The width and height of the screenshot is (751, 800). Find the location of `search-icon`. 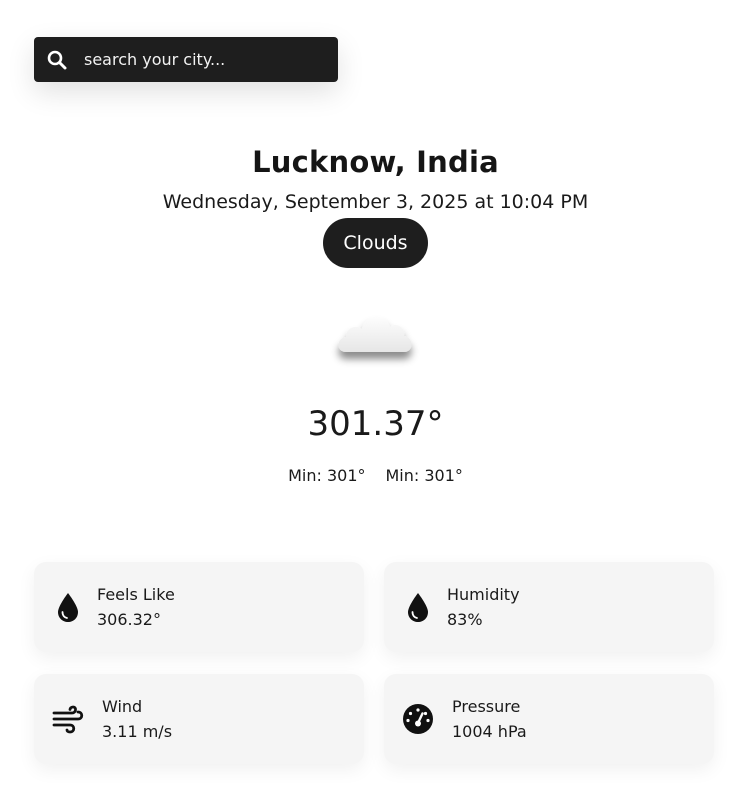

search-icon is located at coordinates (57, 60).